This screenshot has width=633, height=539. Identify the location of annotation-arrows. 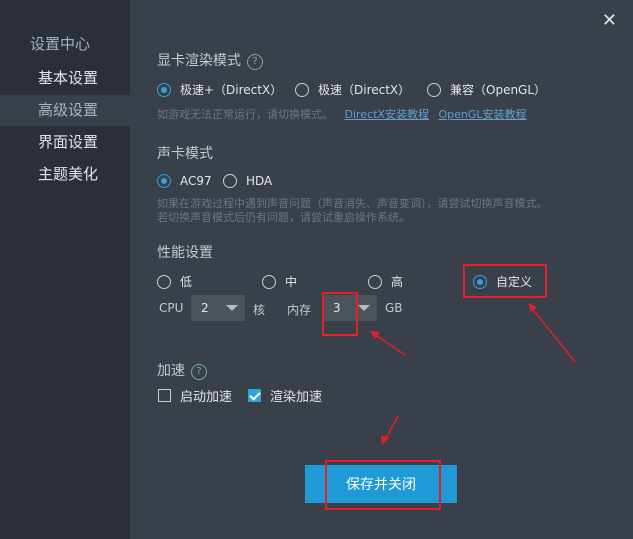
(473, 374).